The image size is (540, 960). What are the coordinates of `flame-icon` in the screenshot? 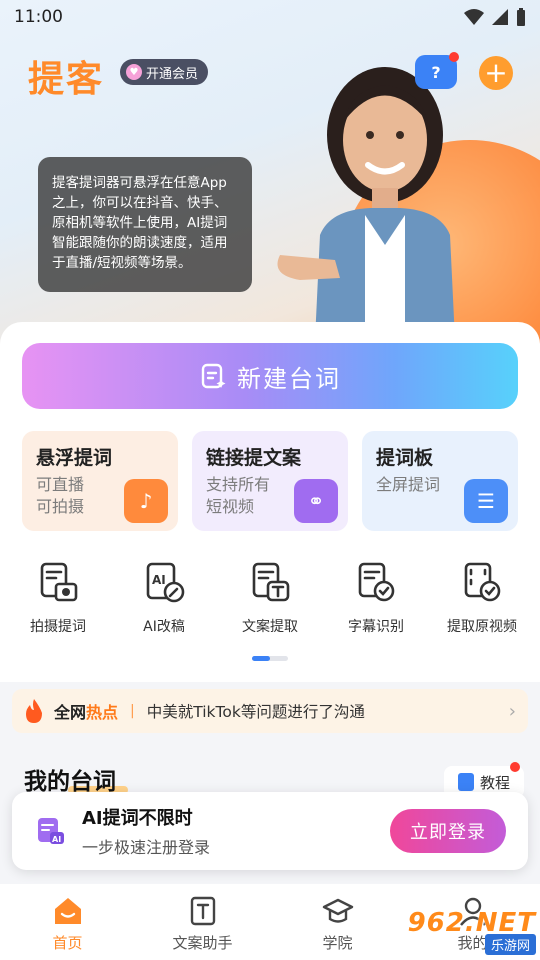 It's located at (34, 711).